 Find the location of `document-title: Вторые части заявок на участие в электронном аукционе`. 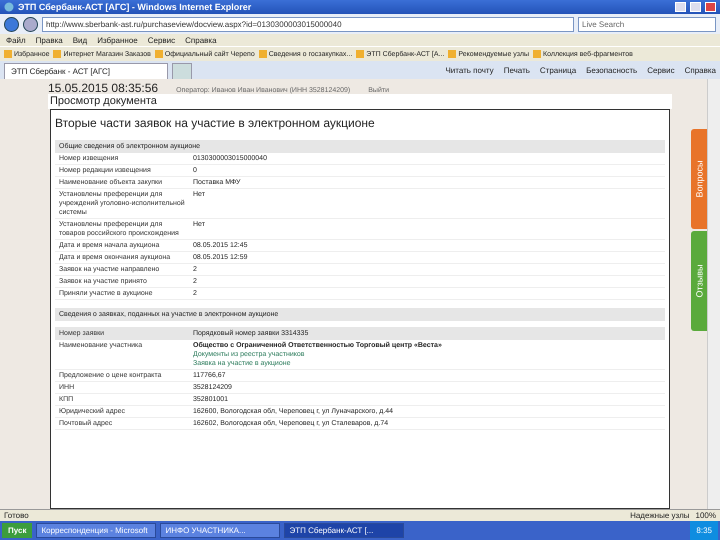

document-title: Вторые части заявок на участие в электронном аукционе is located at coordinates (215, 123).